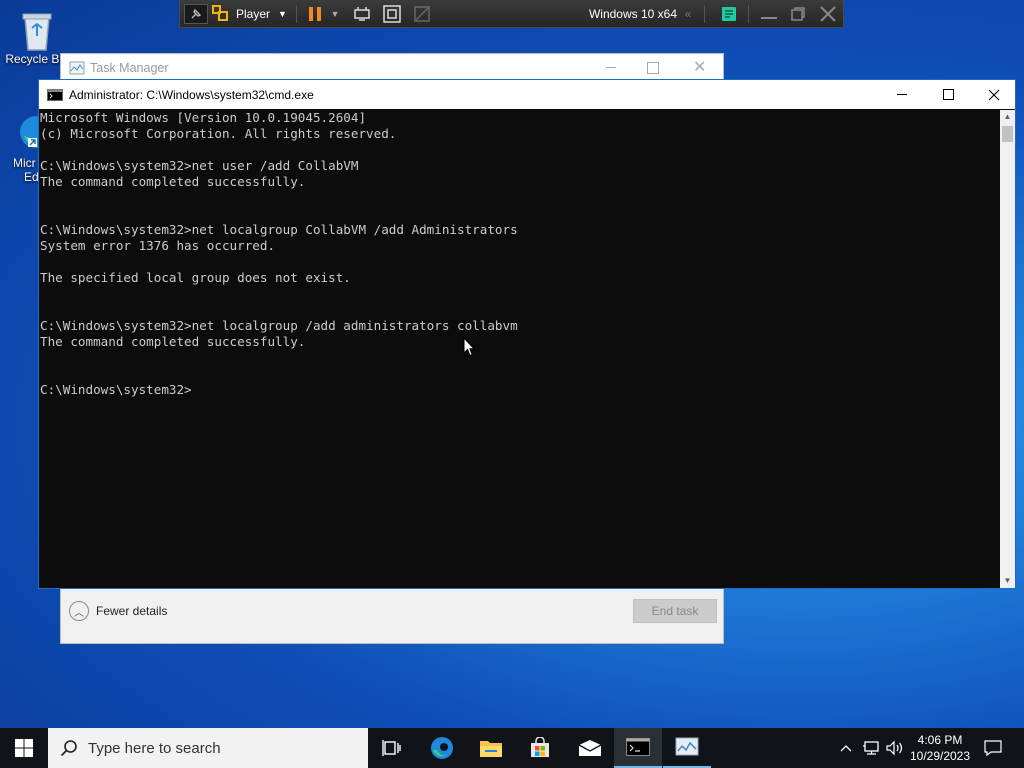 Image resolution: width=1024 pixels, height=768 pixels. I want to click on pin-icon, so click(196, 13).